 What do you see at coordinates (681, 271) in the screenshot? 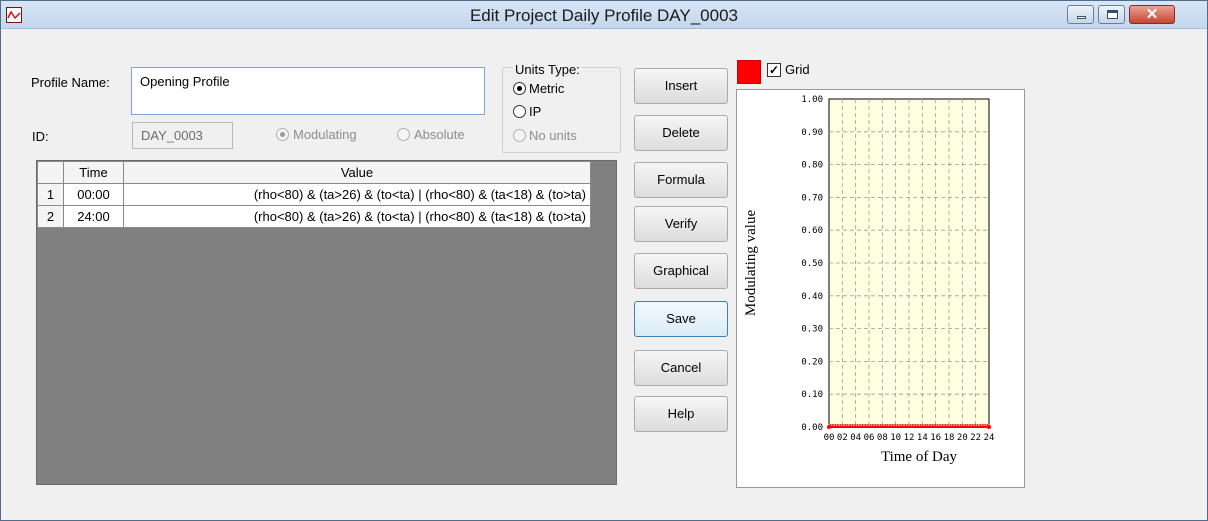
I see `graphical-button: Graphical` at bounding box center [681, 271].